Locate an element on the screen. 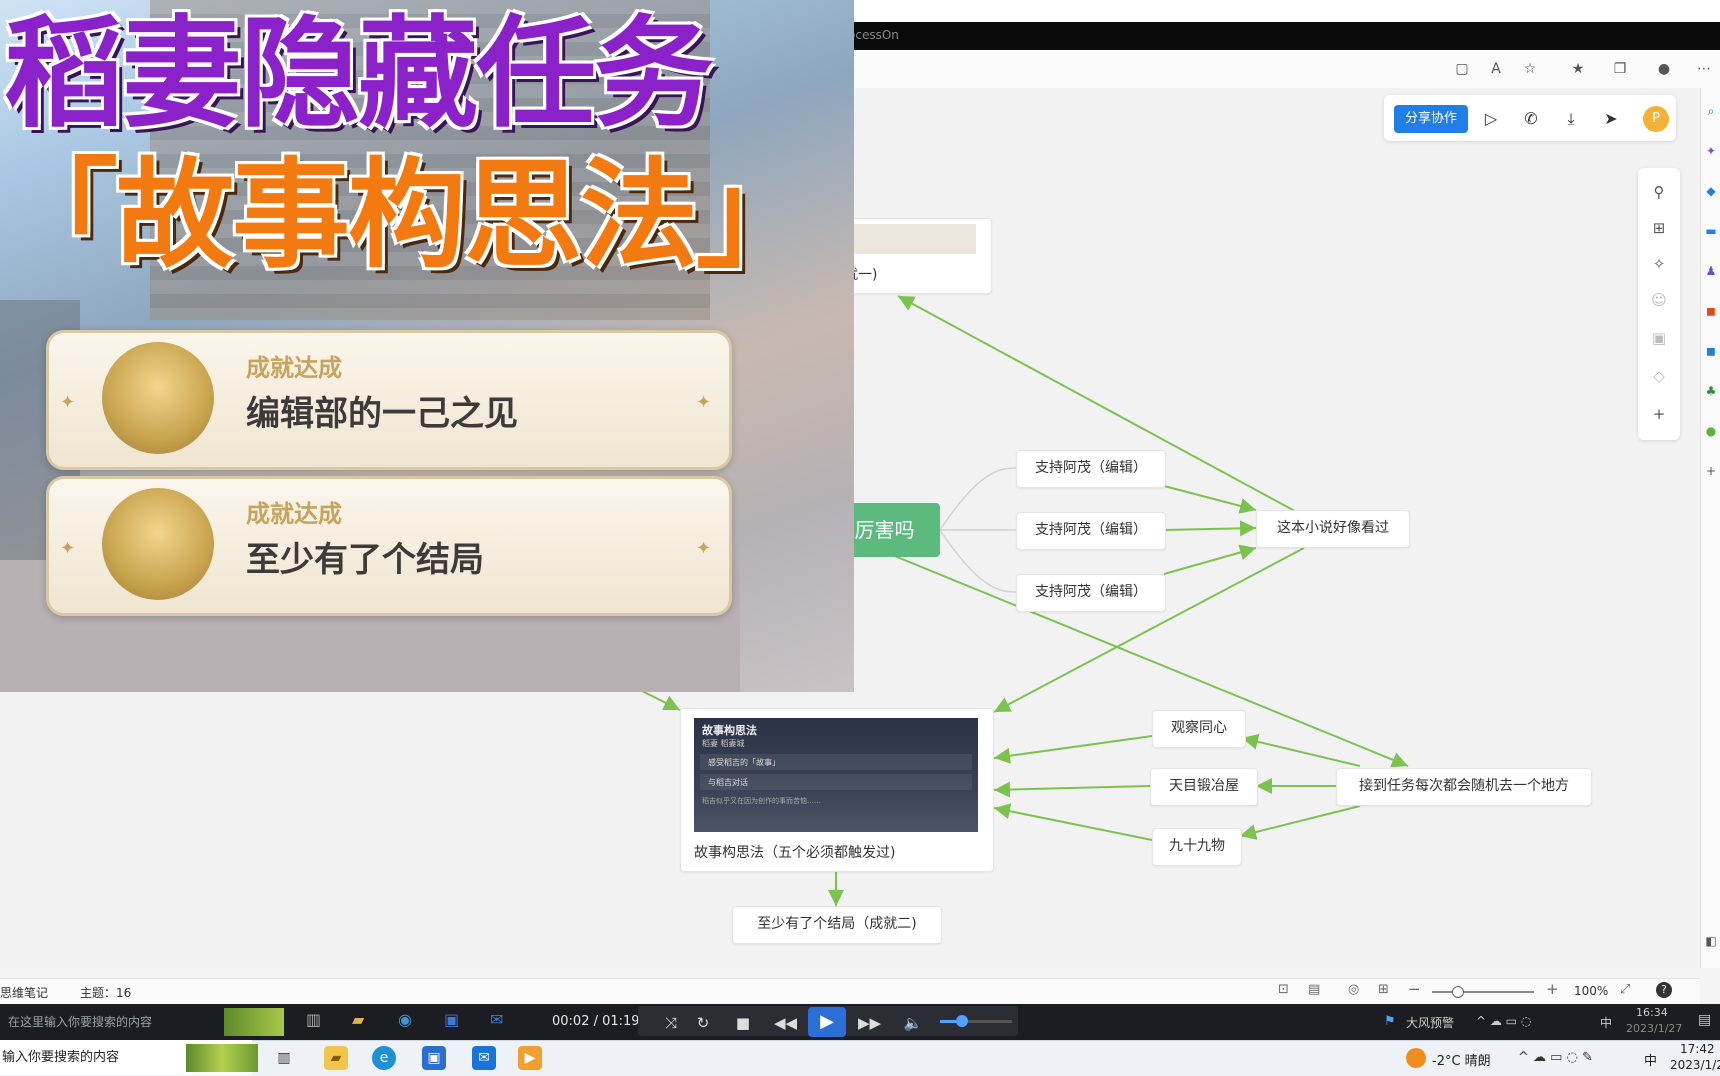 Image resolution: width=1720 pixels, height=1076 pixels. tray-language: 中 is located at coordinates (1606, 1023).